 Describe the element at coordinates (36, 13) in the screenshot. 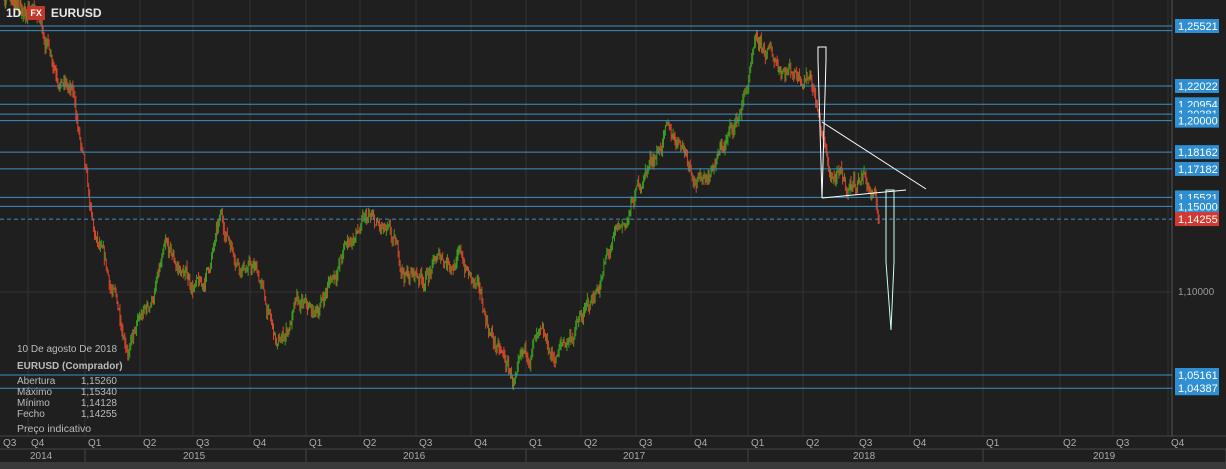

I see `fx-badge: FX` at that location.